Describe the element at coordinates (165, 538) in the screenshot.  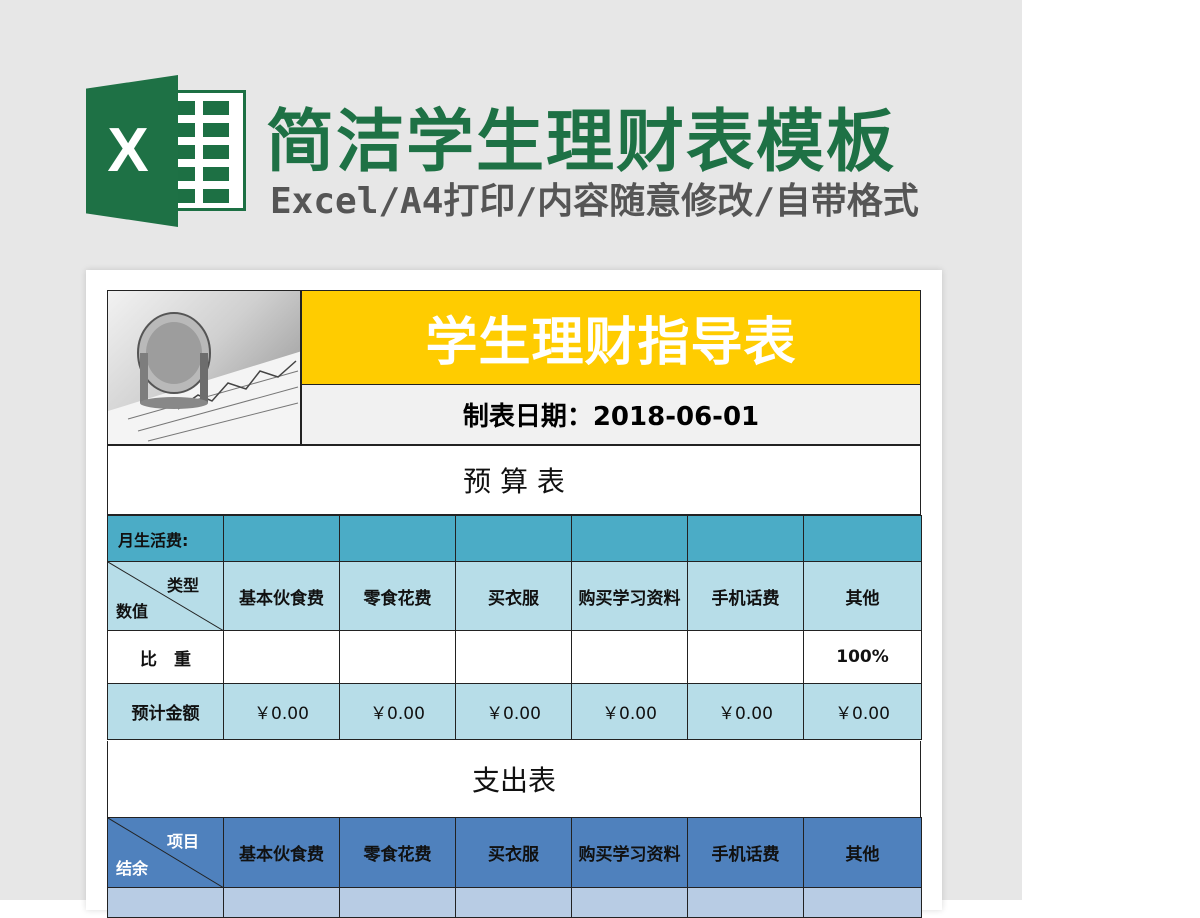
I see `monthly-label: 月生活费:` at that location.